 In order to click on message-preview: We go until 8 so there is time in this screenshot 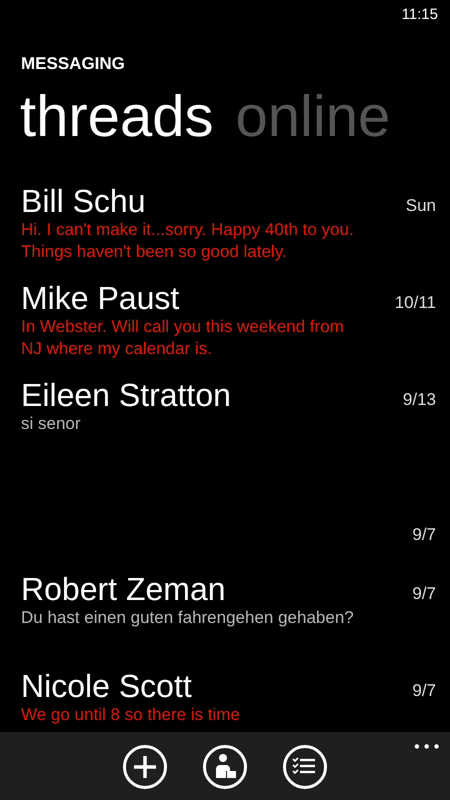, I will do `click(131, 715)`.